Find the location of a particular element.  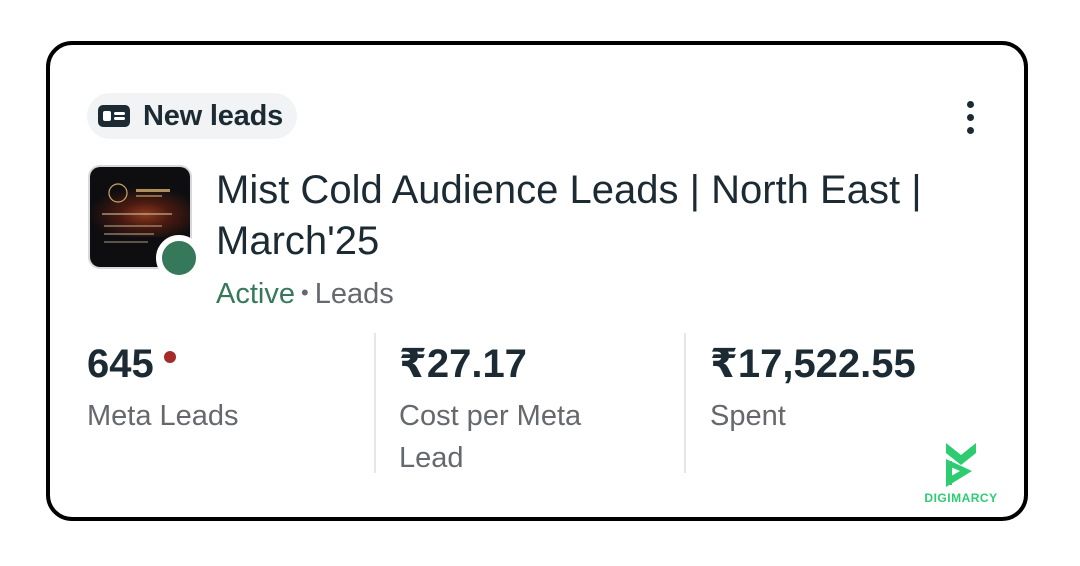

objective-label: Leads is located at coordinates (354, 294).